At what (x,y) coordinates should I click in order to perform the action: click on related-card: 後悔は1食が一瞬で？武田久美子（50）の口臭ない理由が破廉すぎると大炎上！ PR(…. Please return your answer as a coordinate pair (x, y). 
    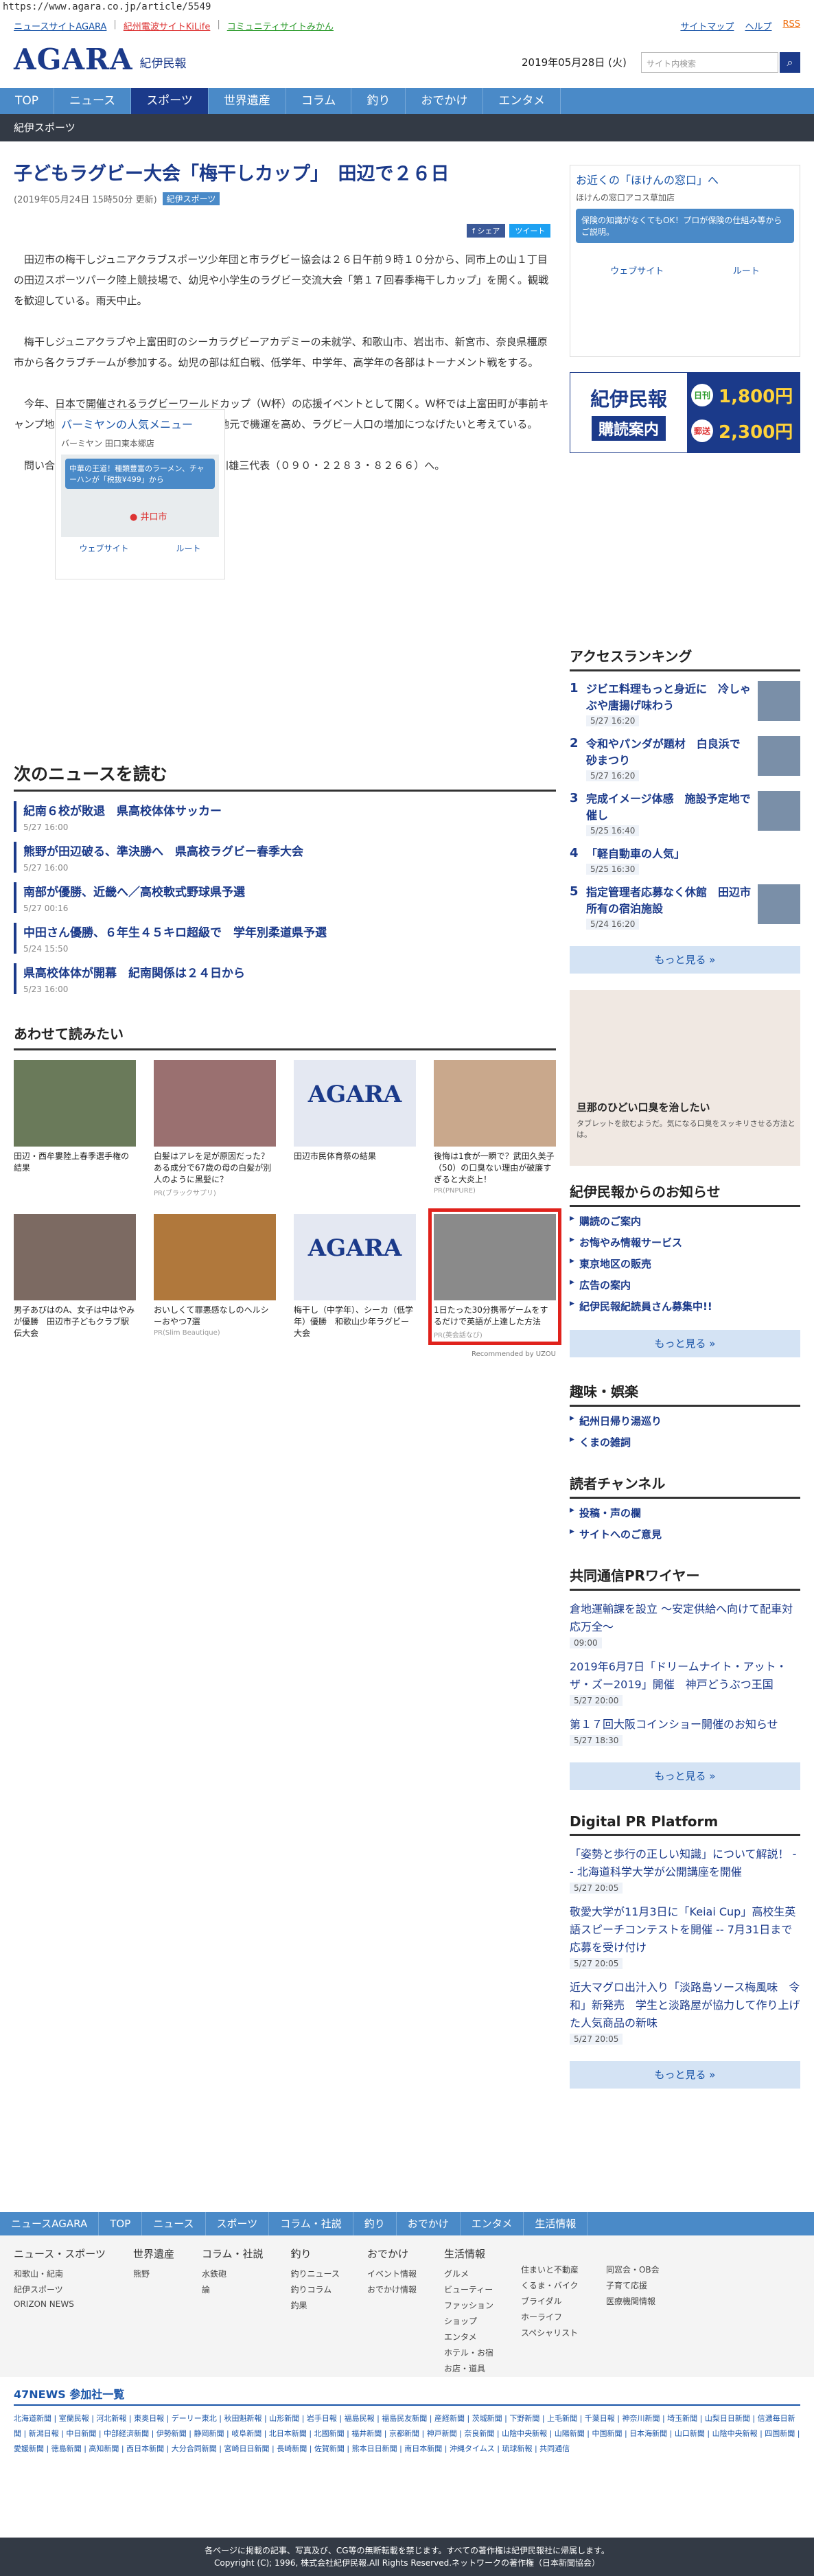
    Looking at the image, I should click on (495, 1128).